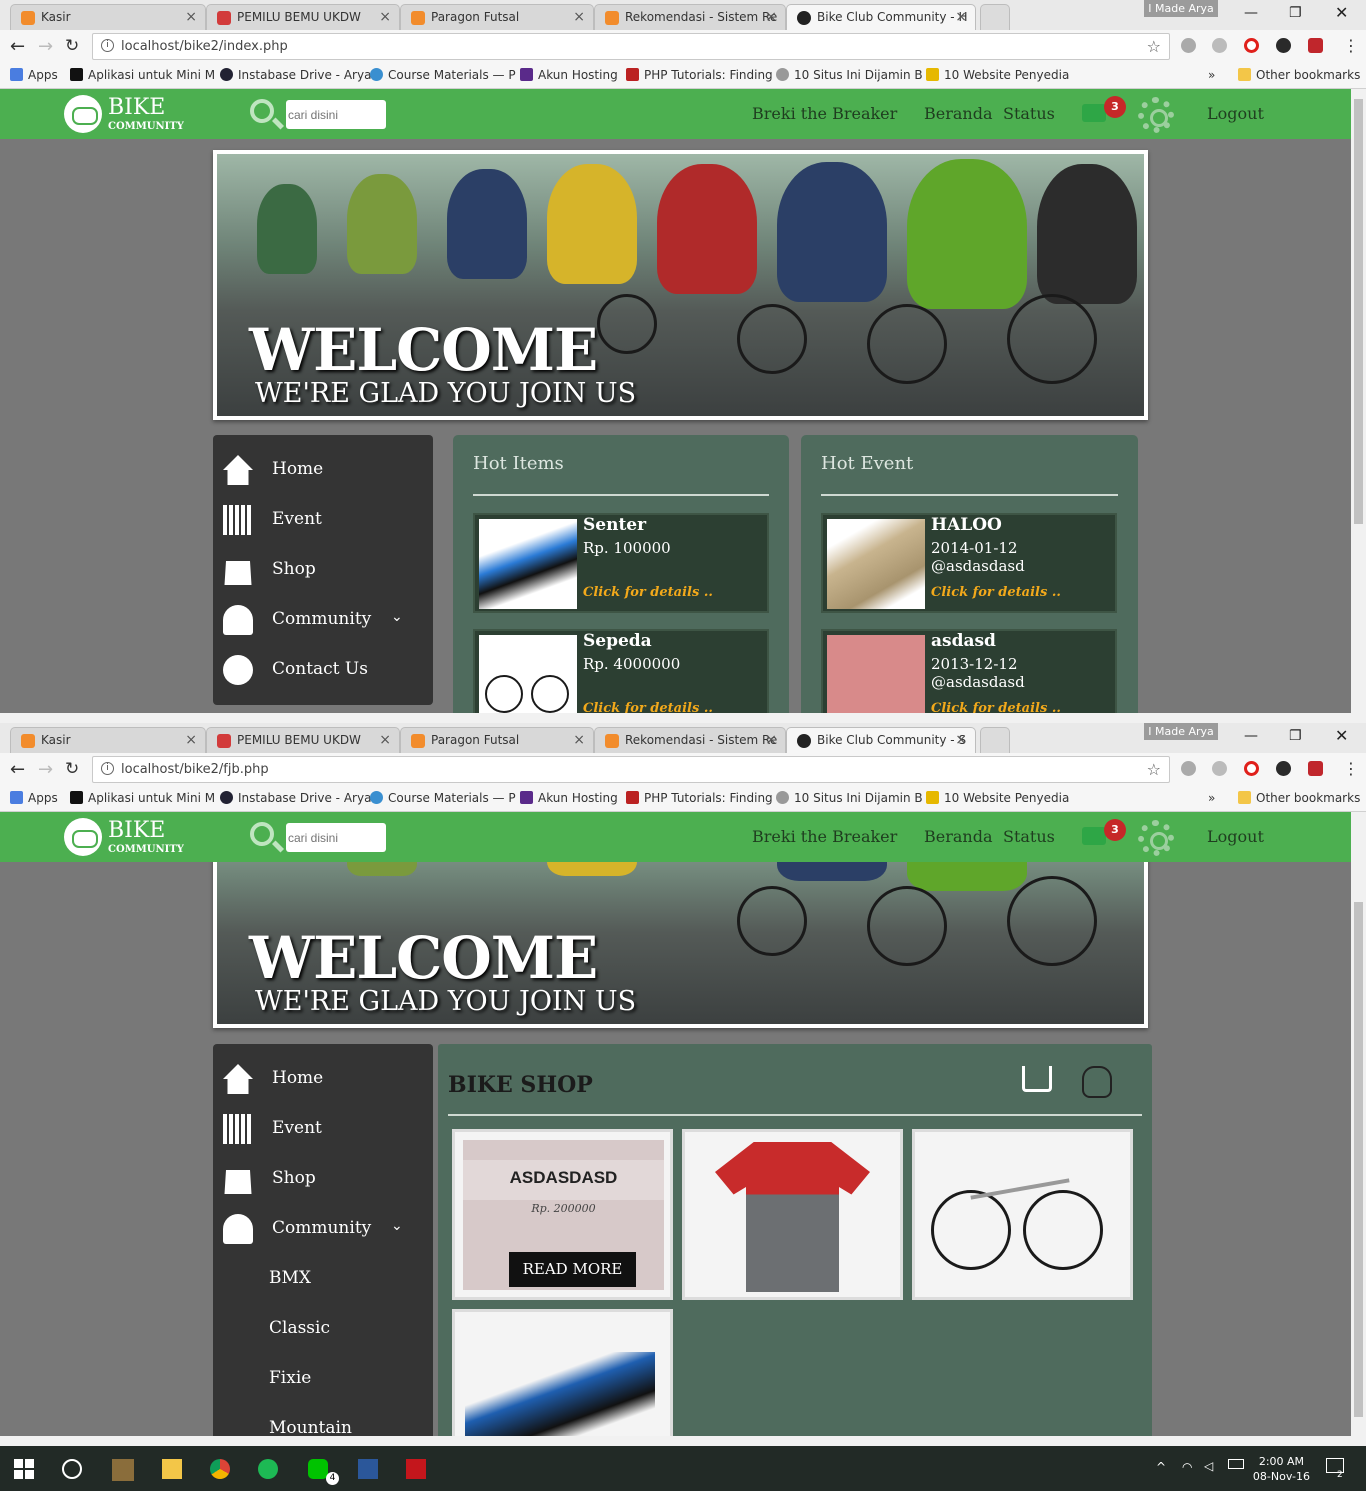  I want to click on hot-item-card: Sepeda Rp. 4000000 Click for details .., so click(621, 676).